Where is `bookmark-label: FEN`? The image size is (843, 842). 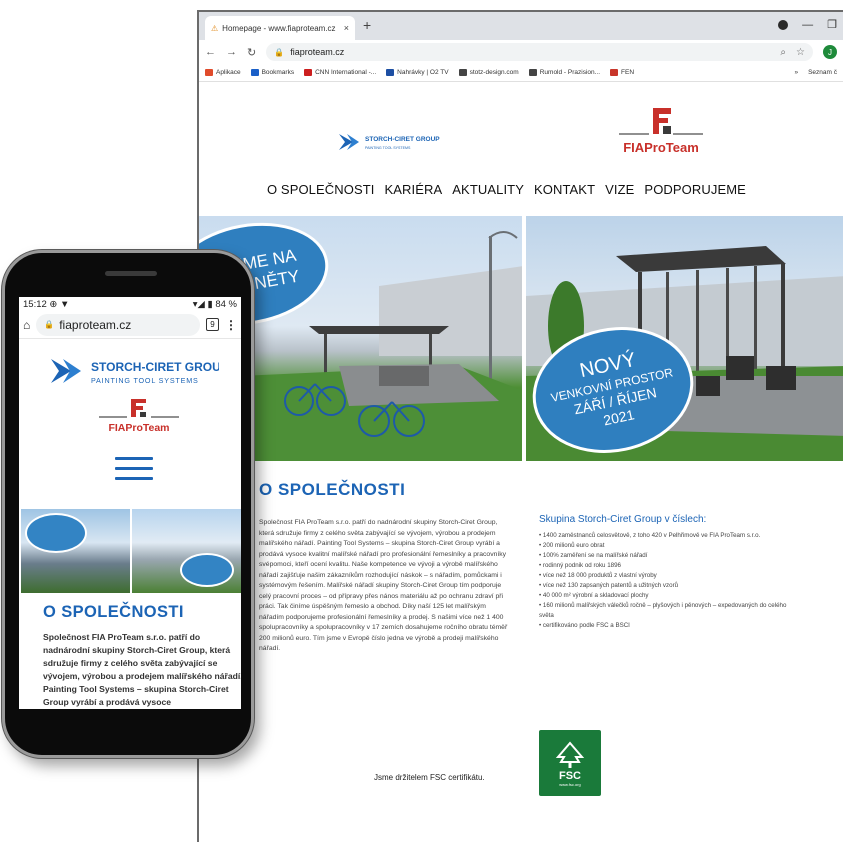
bookmark-label: FEN is located at coordinates (628, 72).